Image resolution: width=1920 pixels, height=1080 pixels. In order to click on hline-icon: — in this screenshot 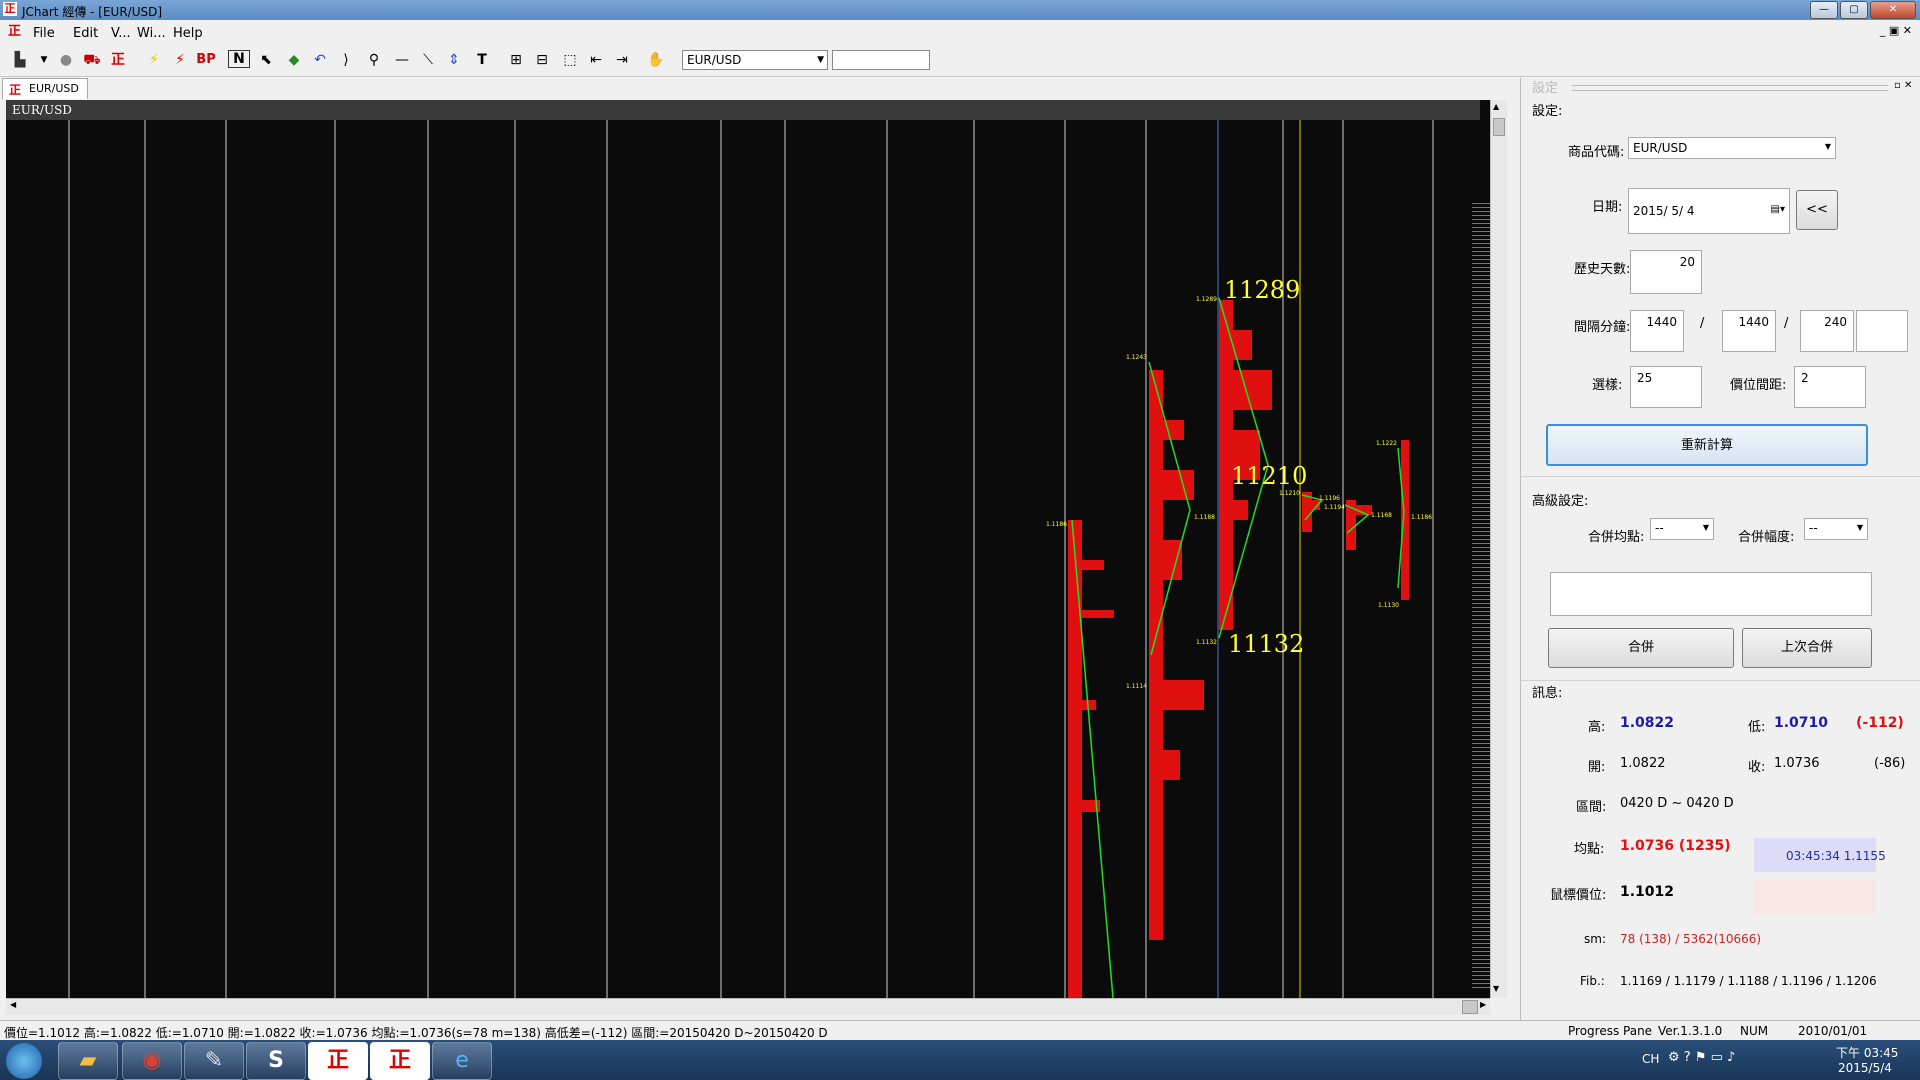, I will do `click(402, 60)`.